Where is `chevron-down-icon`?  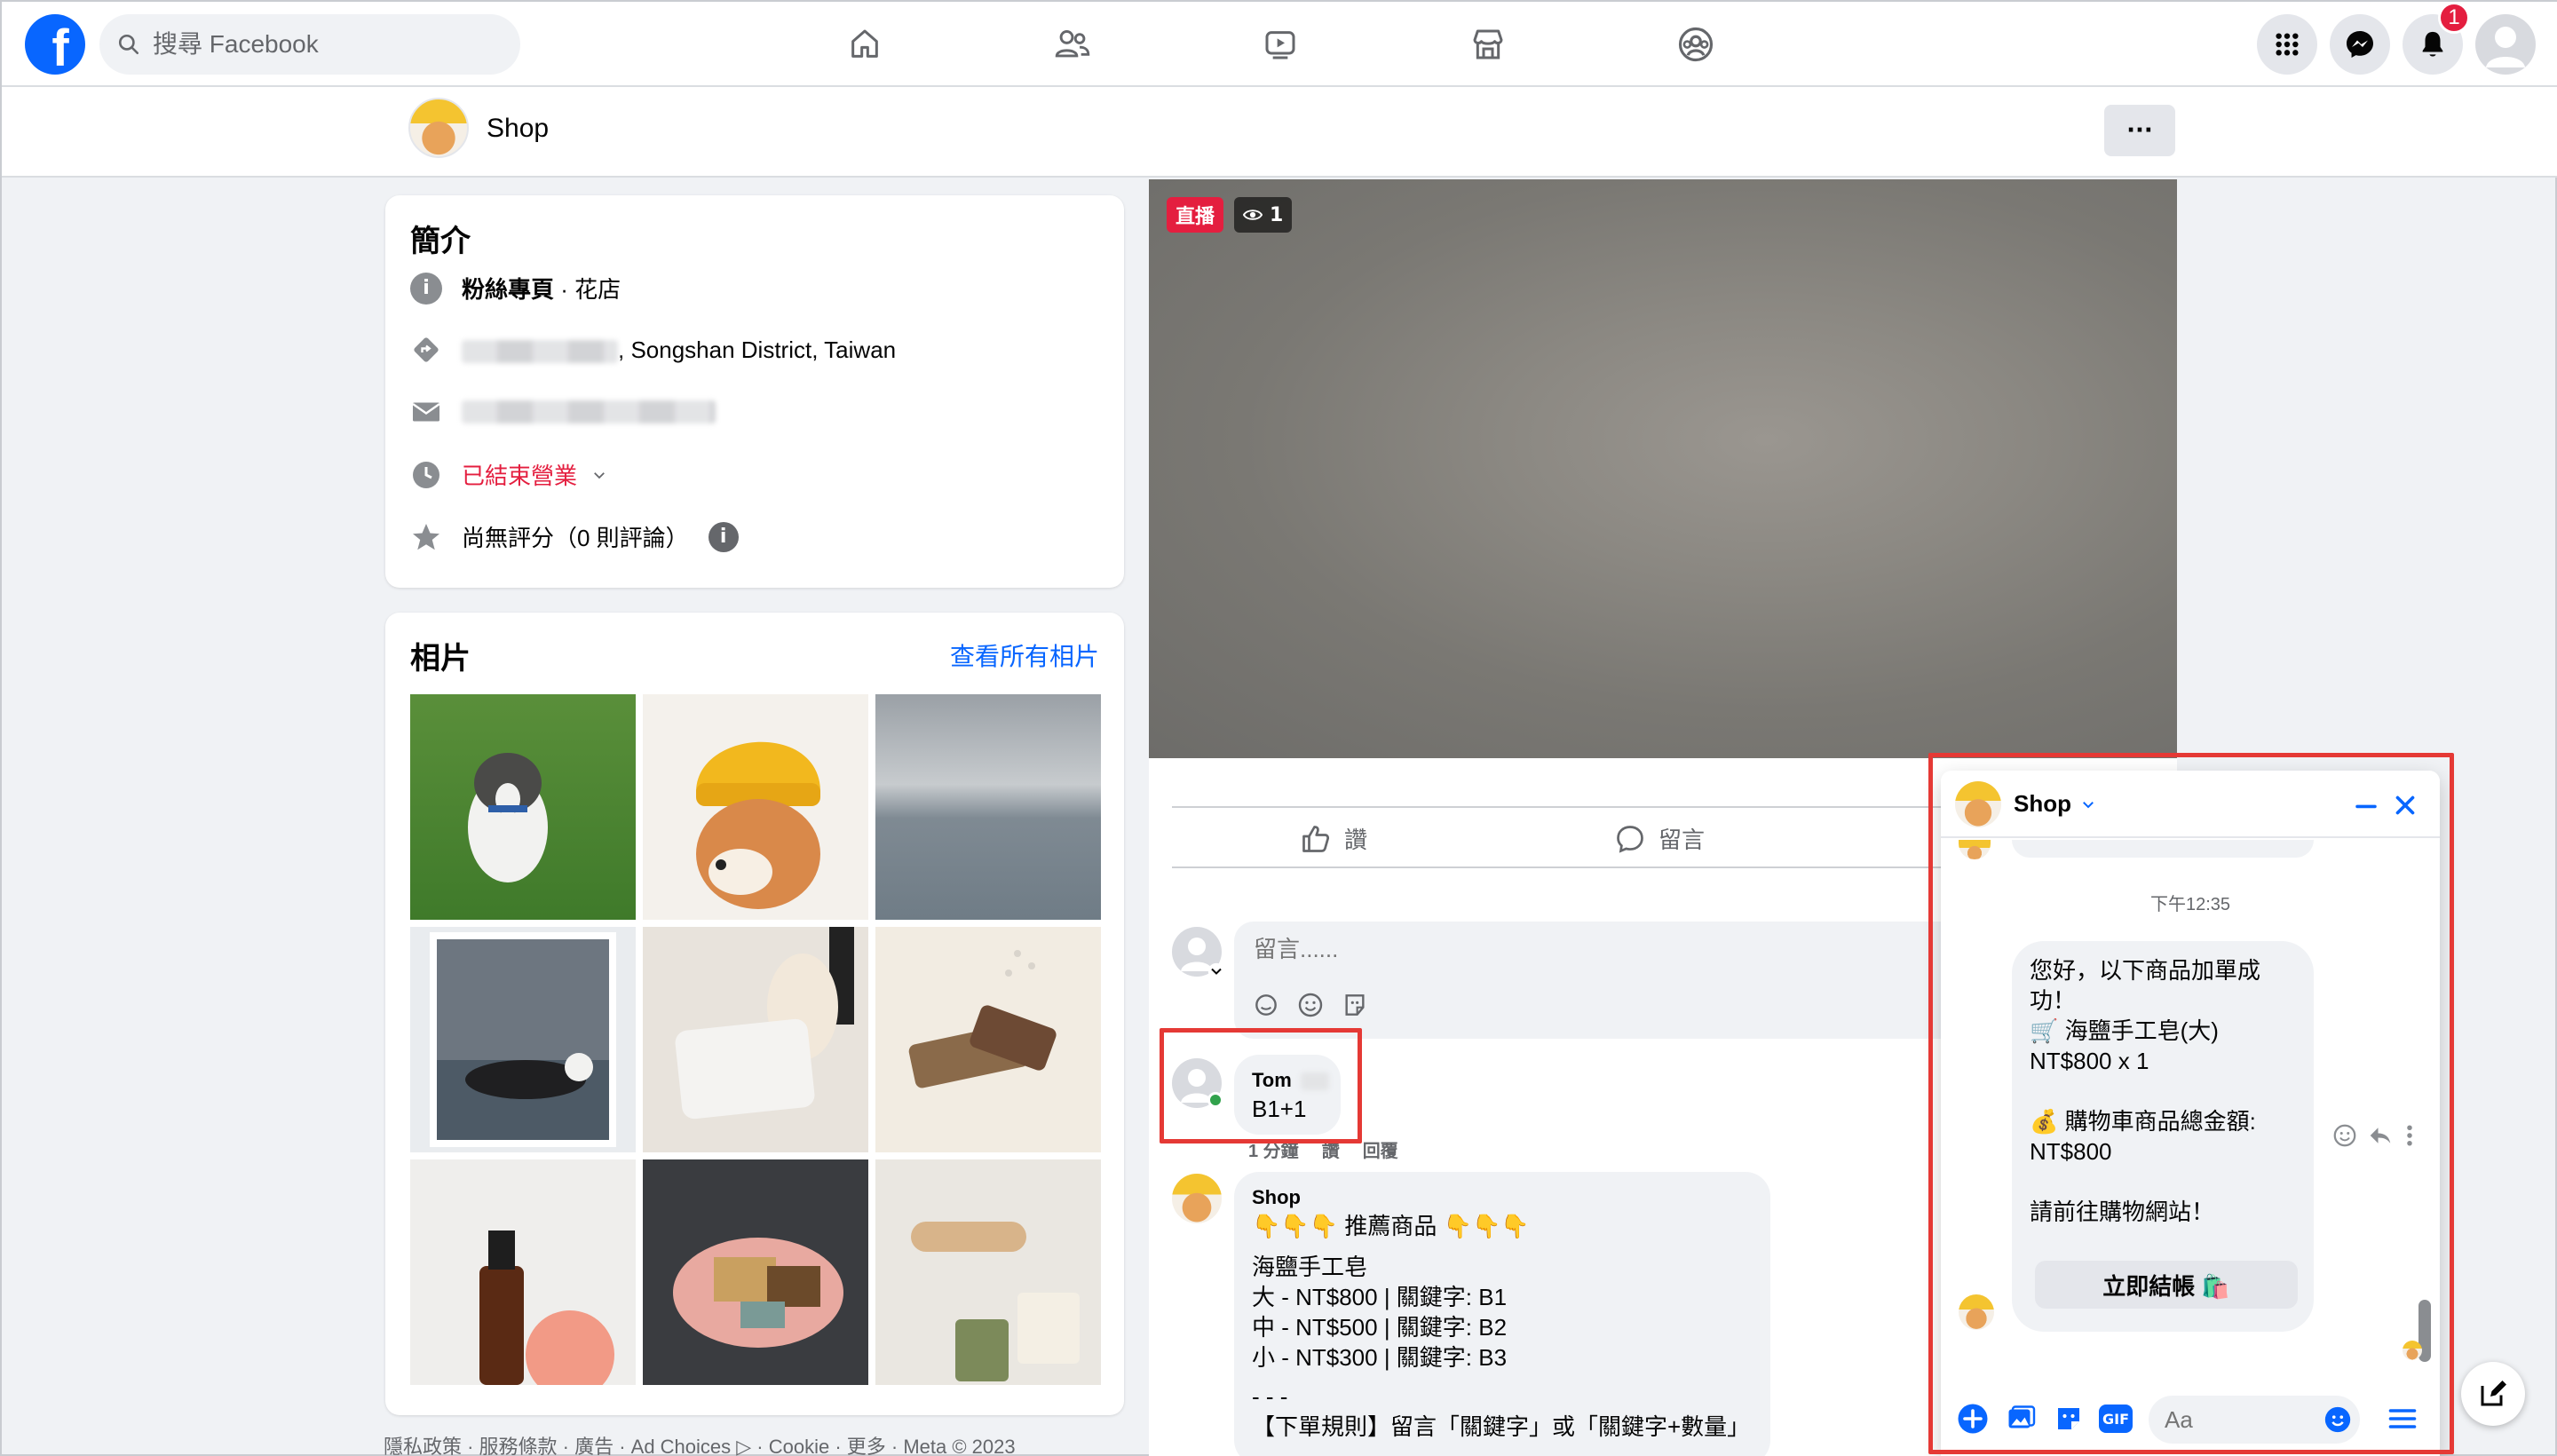
chevron-down-icon is located at coordinates (599, 475).